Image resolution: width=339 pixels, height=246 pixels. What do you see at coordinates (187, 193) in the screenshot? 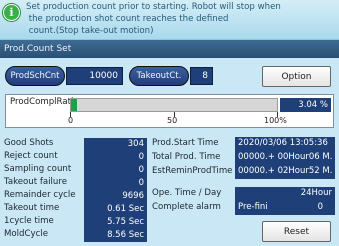
I see `ope-time-day-label: Ope. Time / Day` at bounding box center [187, 193].